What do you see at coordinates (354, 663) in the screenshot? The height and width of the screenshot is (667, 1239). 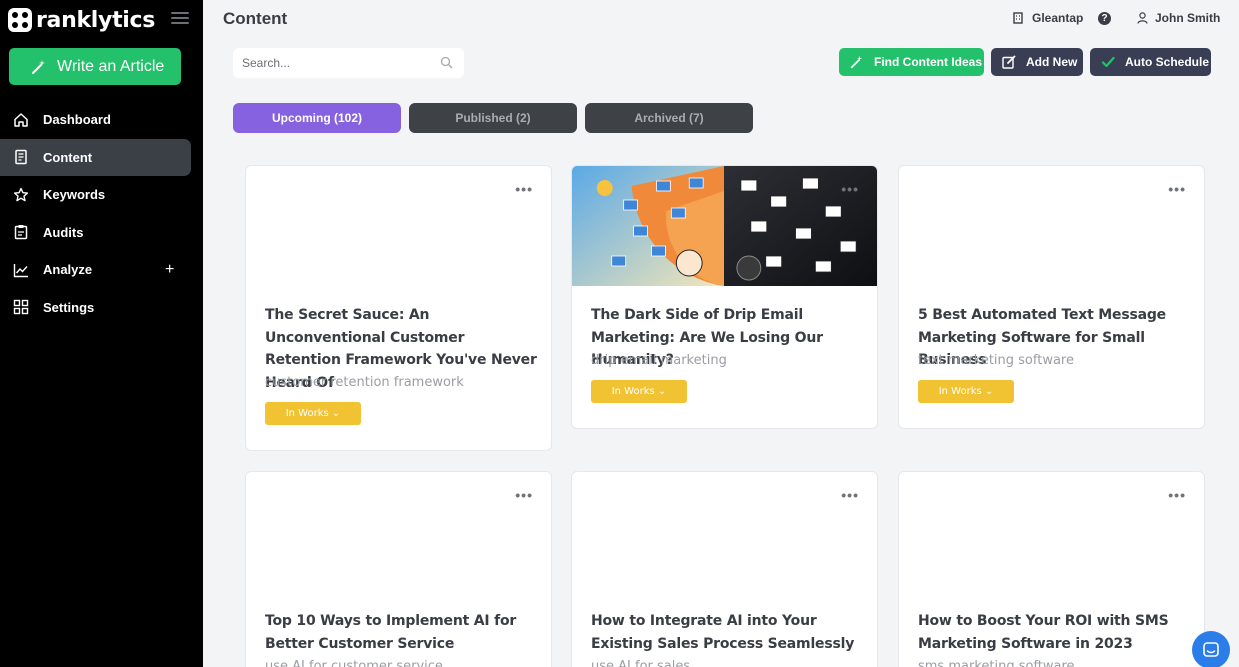 I see `card-keyword: use AI for customer service` at bounding box center [354, 663].